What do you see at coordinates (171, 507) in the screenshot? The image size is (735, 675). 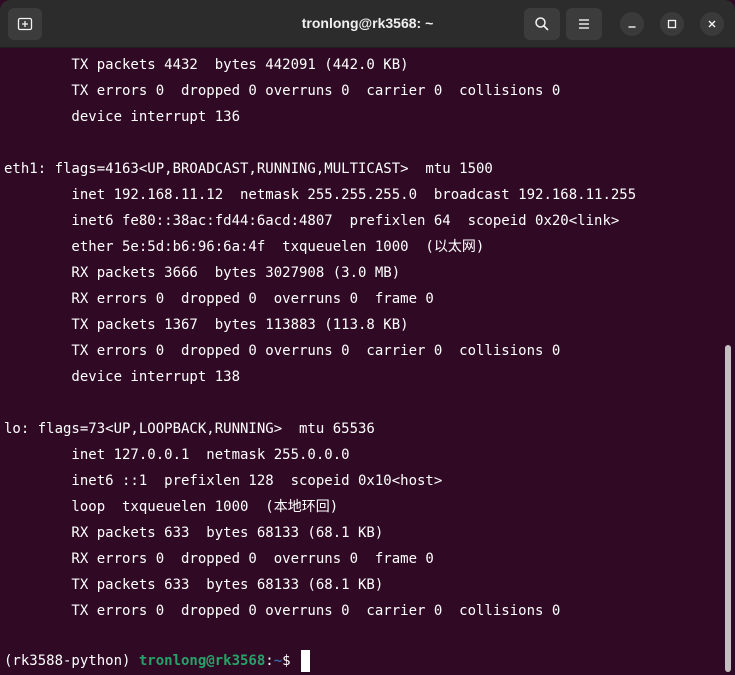 I see `output-line: loop txqueuelen 1000 (本地环回)` at bounding box center [171, 507].